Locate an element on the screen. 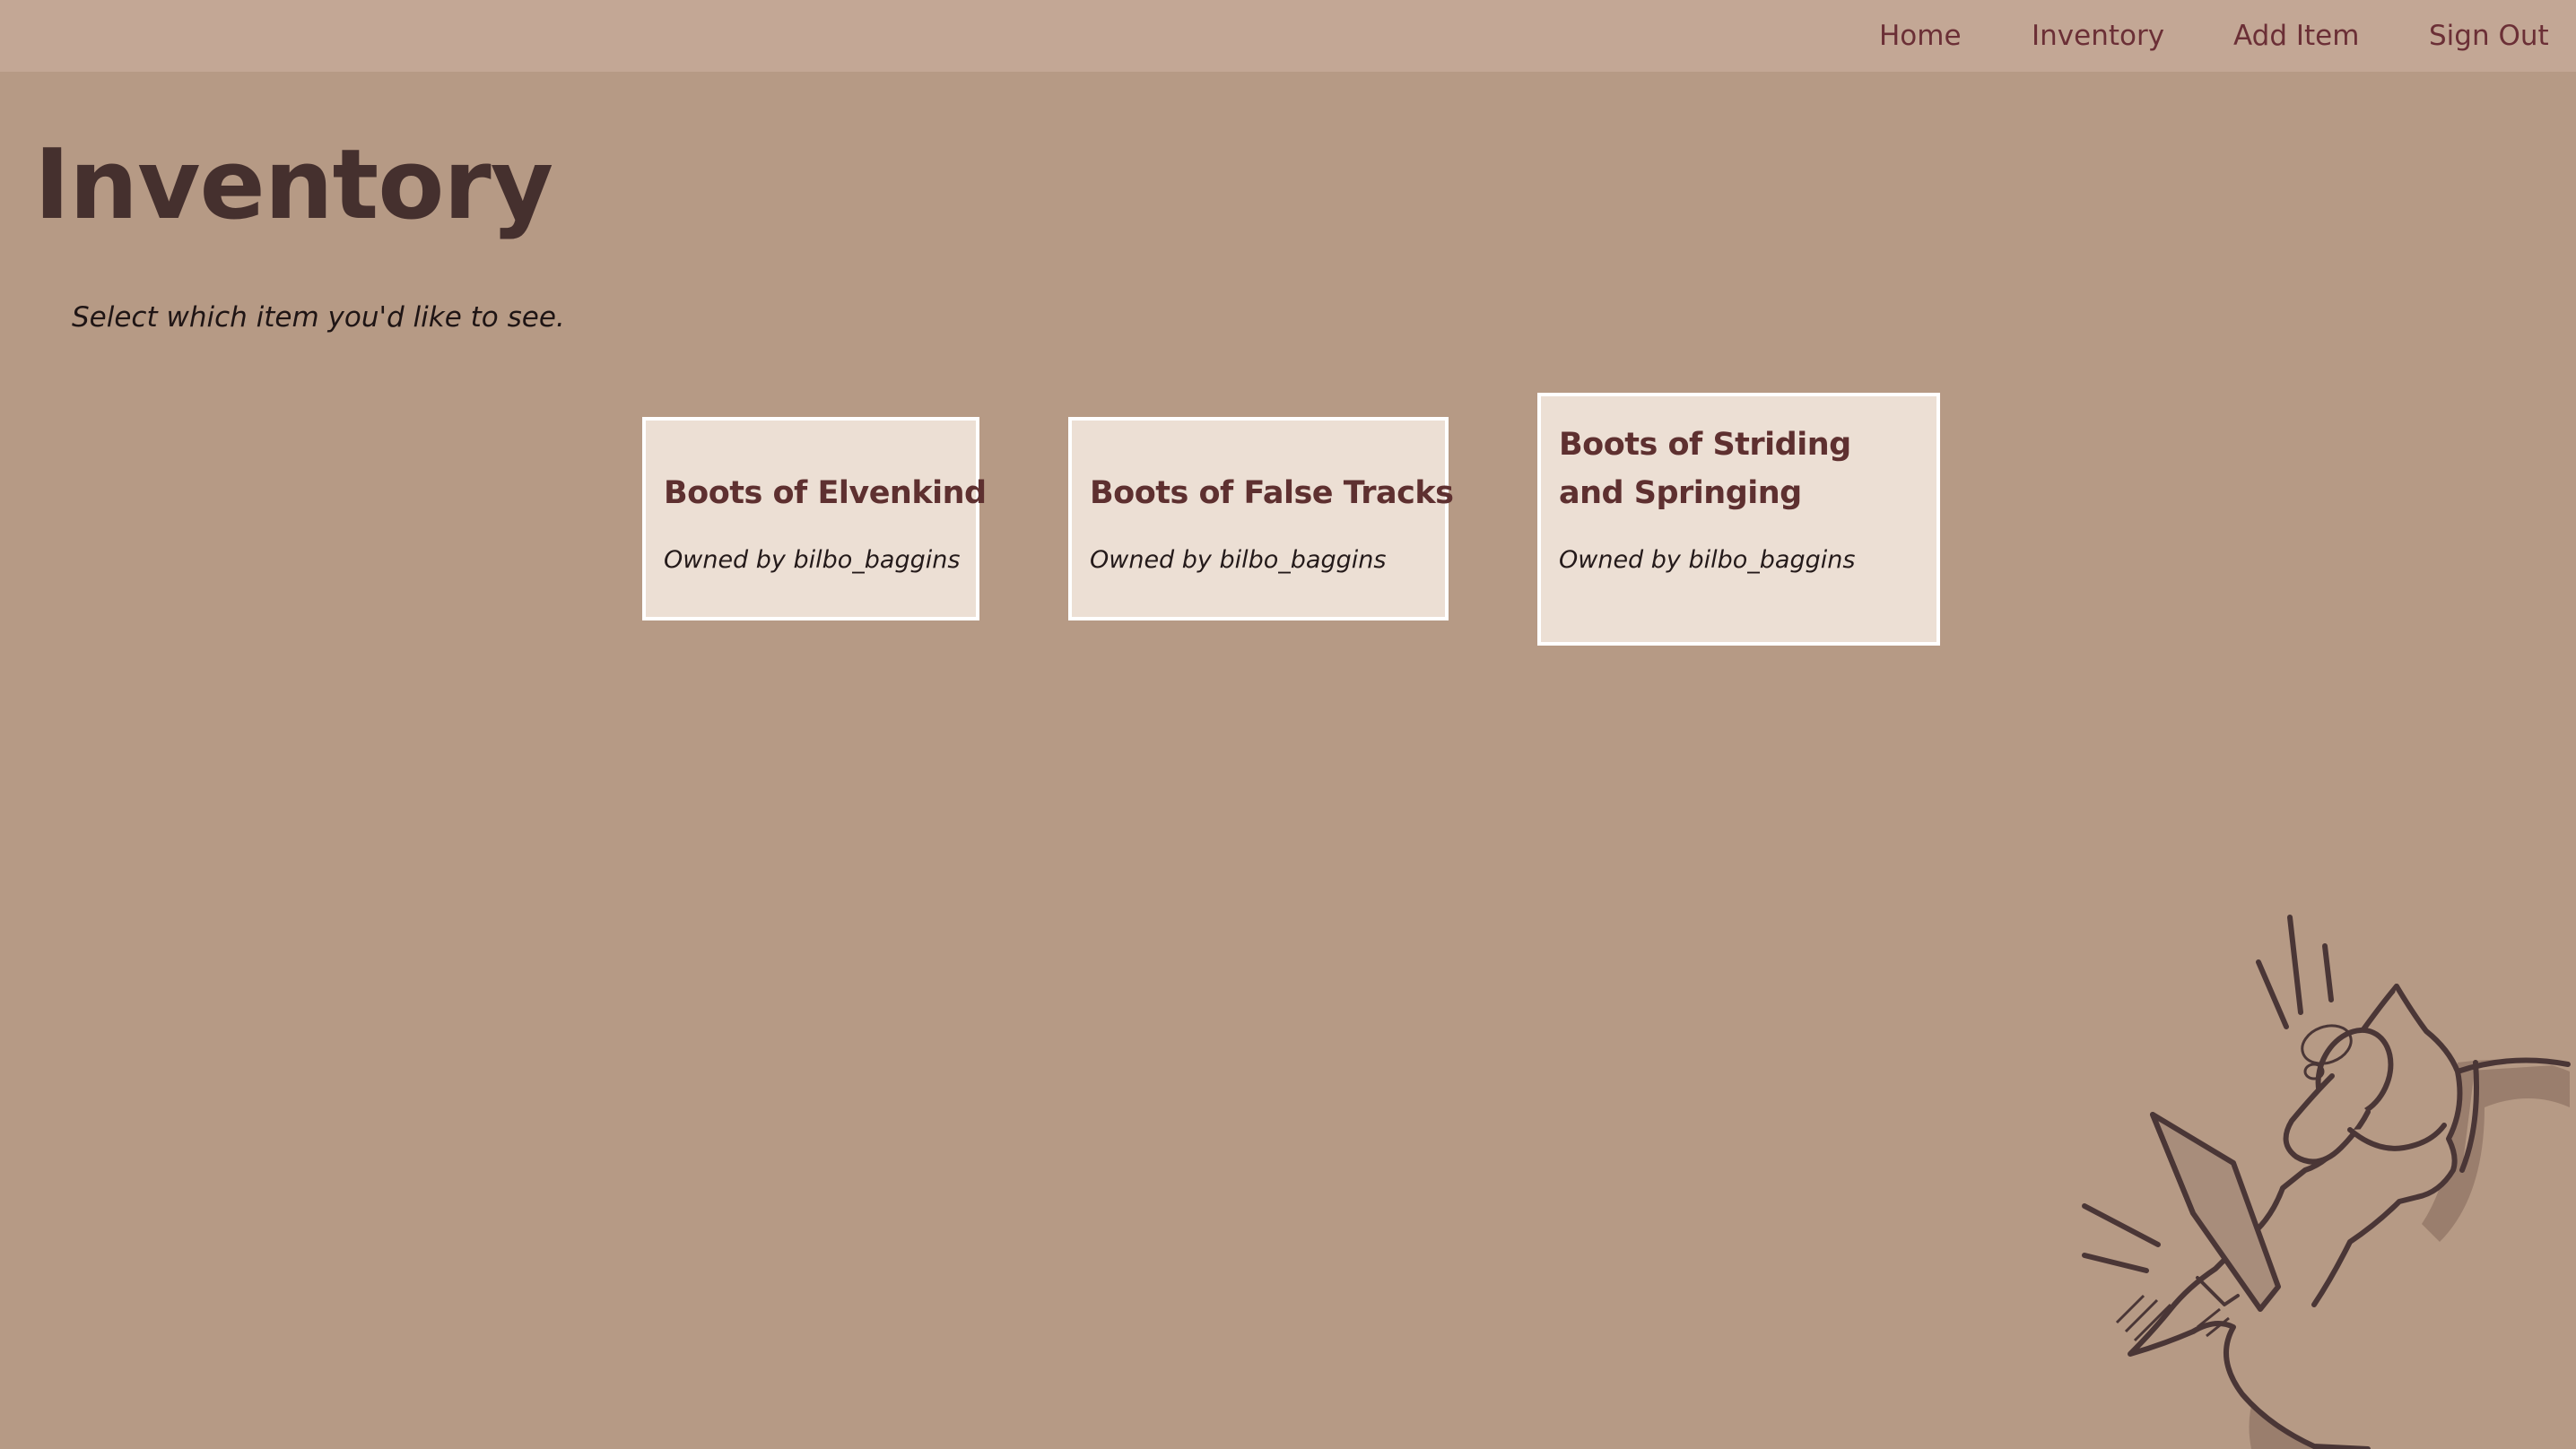 The image size is (2576, 1449). page-title: Inventory is located at coordinates (293, 185).